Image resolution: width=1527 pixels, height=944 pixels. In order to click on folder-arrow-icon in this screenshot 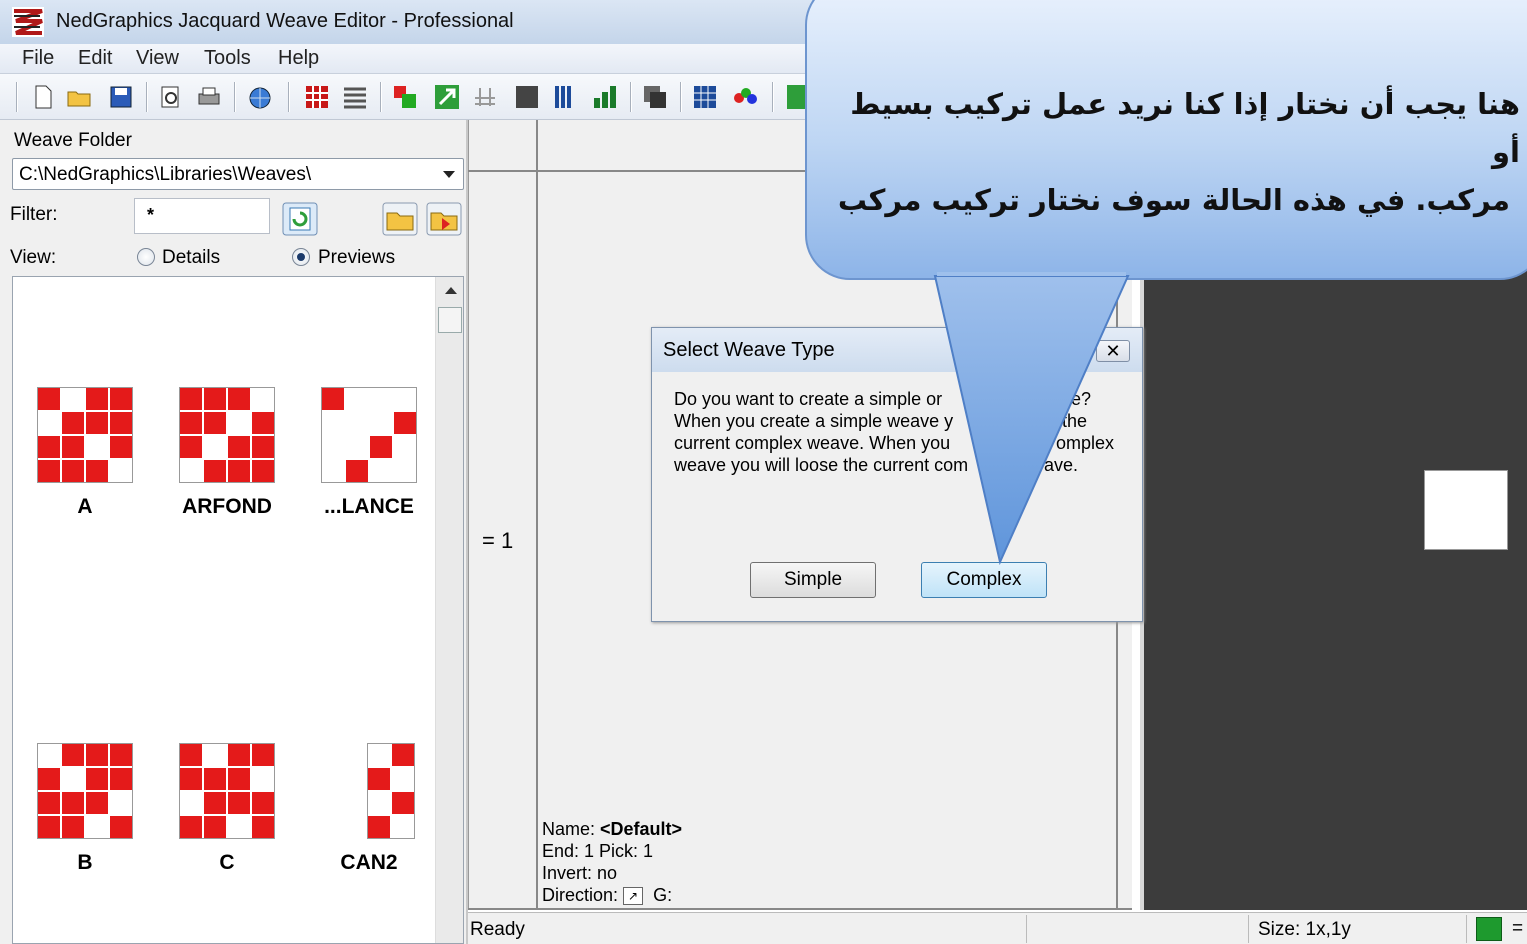, I will do `click(444, 219)`.